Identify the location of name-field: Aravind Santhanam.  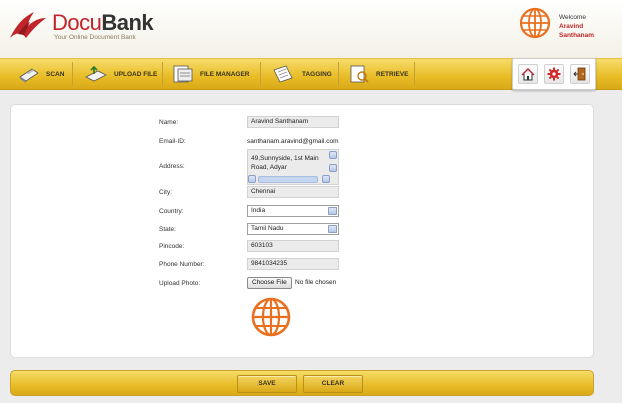
(293, 122).